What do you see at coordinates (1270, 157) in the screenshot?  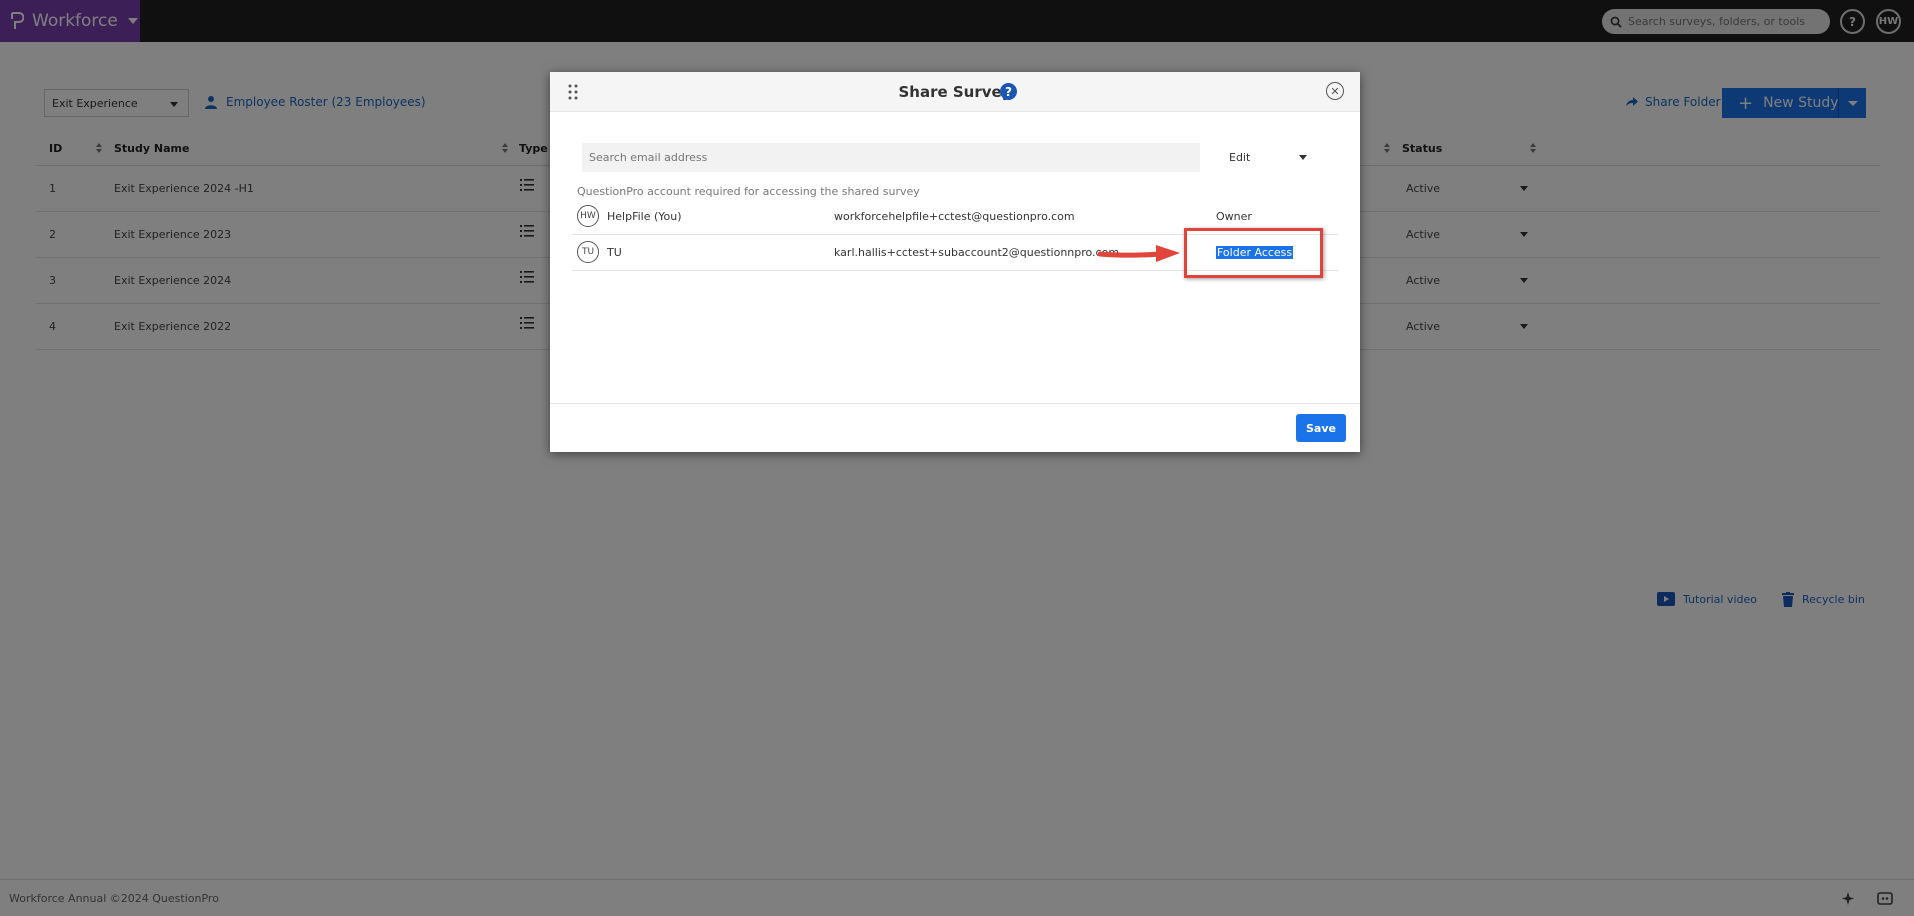 I see `permission-dropdown: Edit` at bounding box center [1270, 157].